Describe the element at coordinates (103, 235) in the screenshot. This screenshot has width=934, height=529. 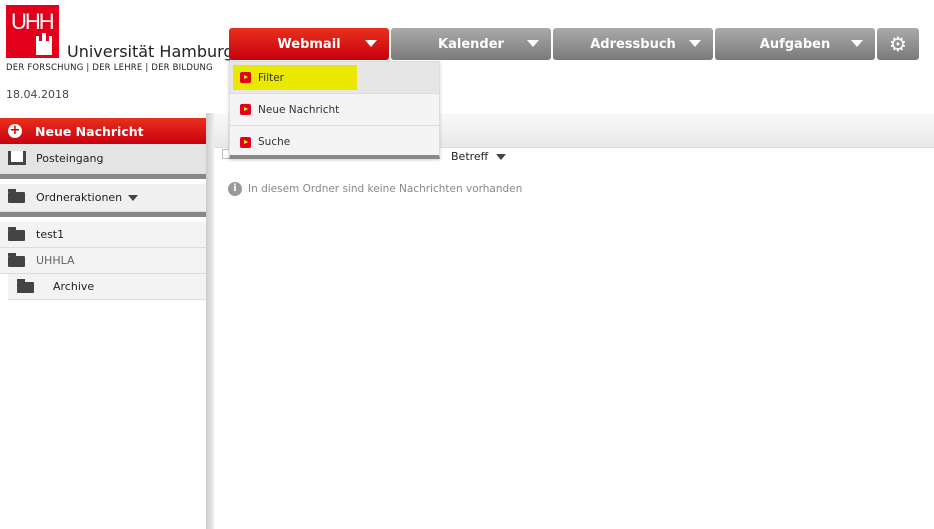
I see `folder-test1: test1` at that location.